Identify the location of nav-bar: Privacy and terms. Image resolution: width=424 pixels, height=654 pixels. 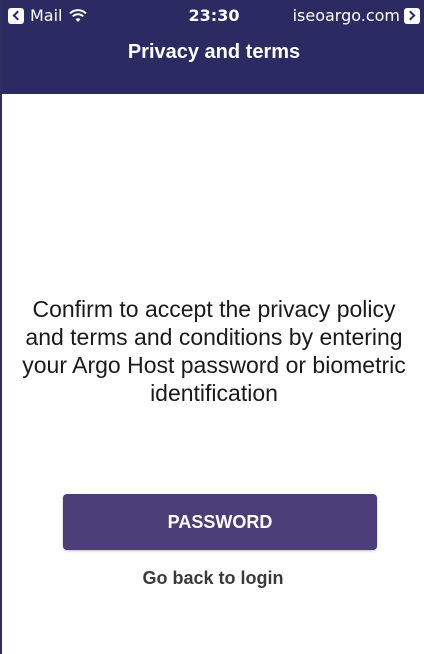
(213, 64).